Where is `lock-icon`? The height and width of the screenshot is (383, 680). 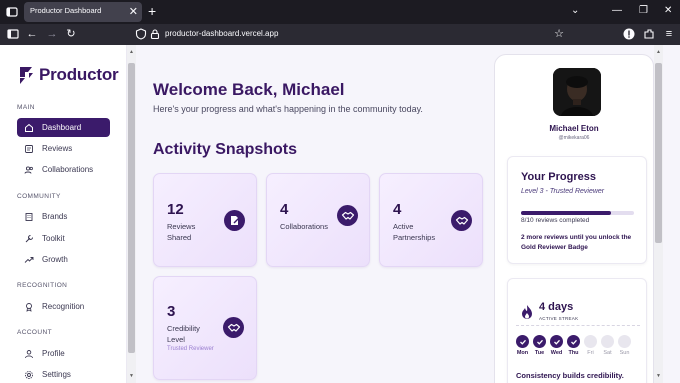 lock-icon is located at coordinates (155, 34).